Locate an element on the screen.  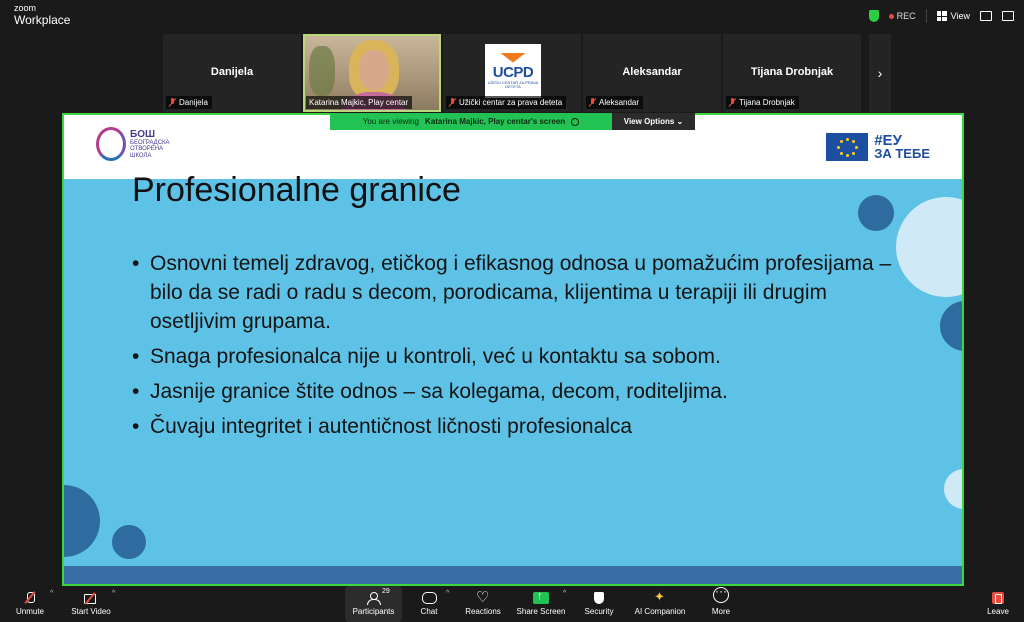
bosh-logo-title: БОШ is located at coordinates (143, 134).